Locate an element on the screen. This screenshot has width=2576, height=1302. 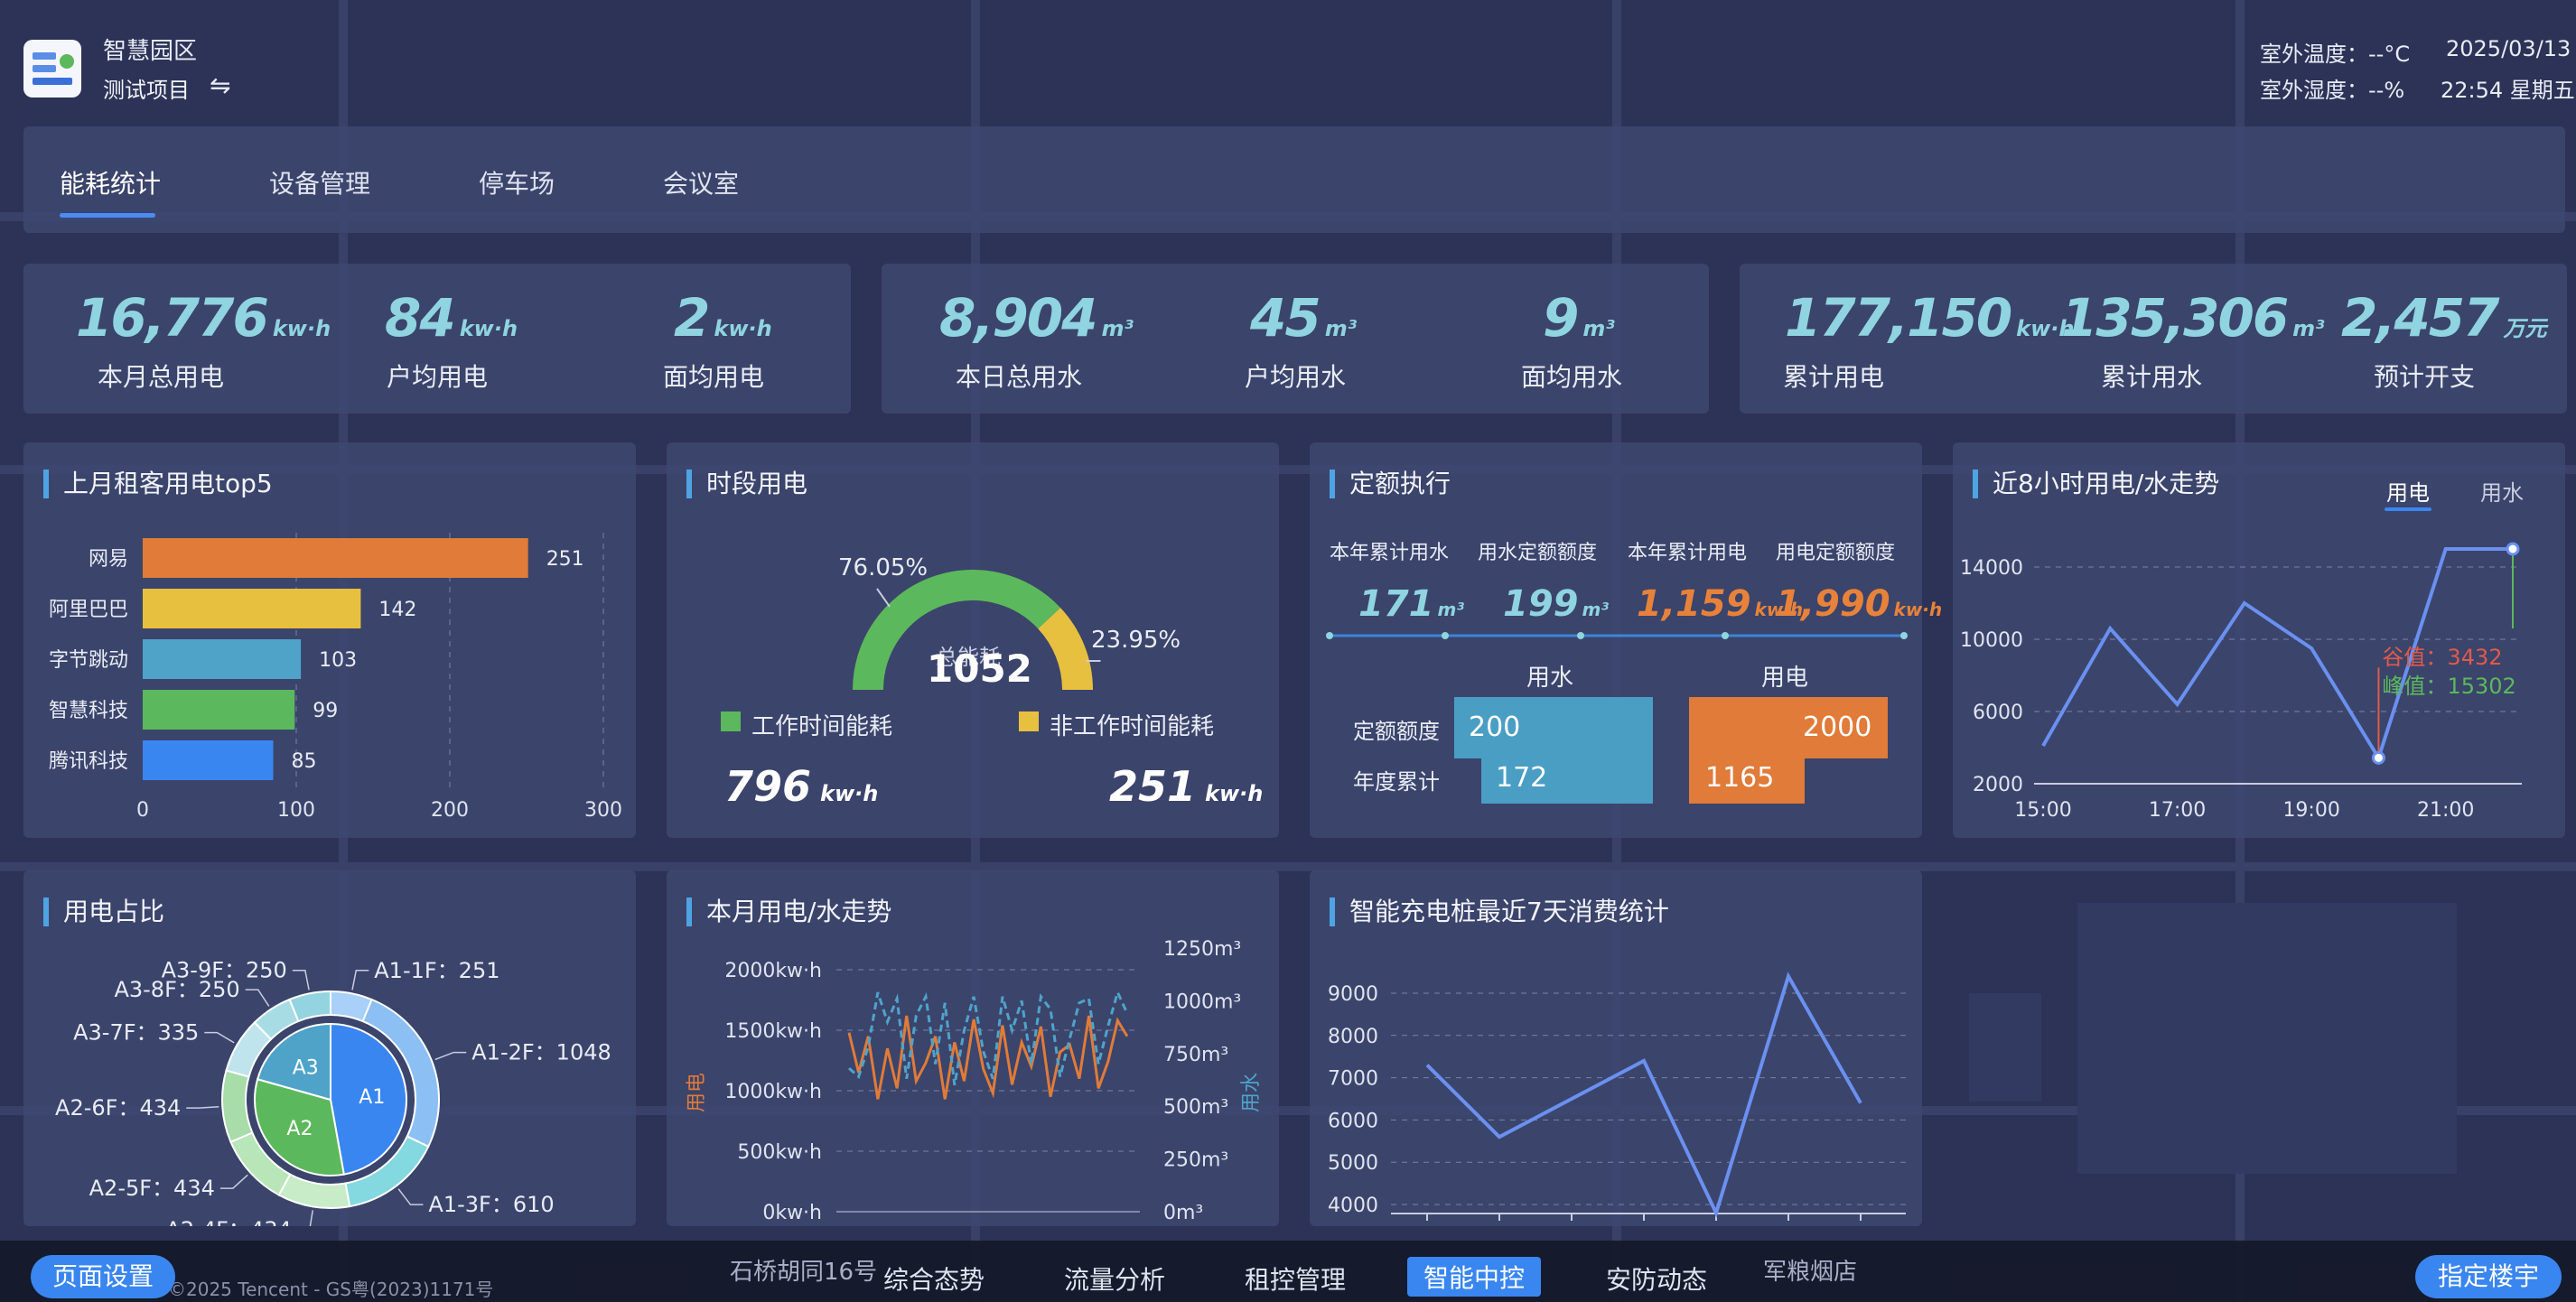
work-energy-unit: kw·h is located at coordinates (849, 793).